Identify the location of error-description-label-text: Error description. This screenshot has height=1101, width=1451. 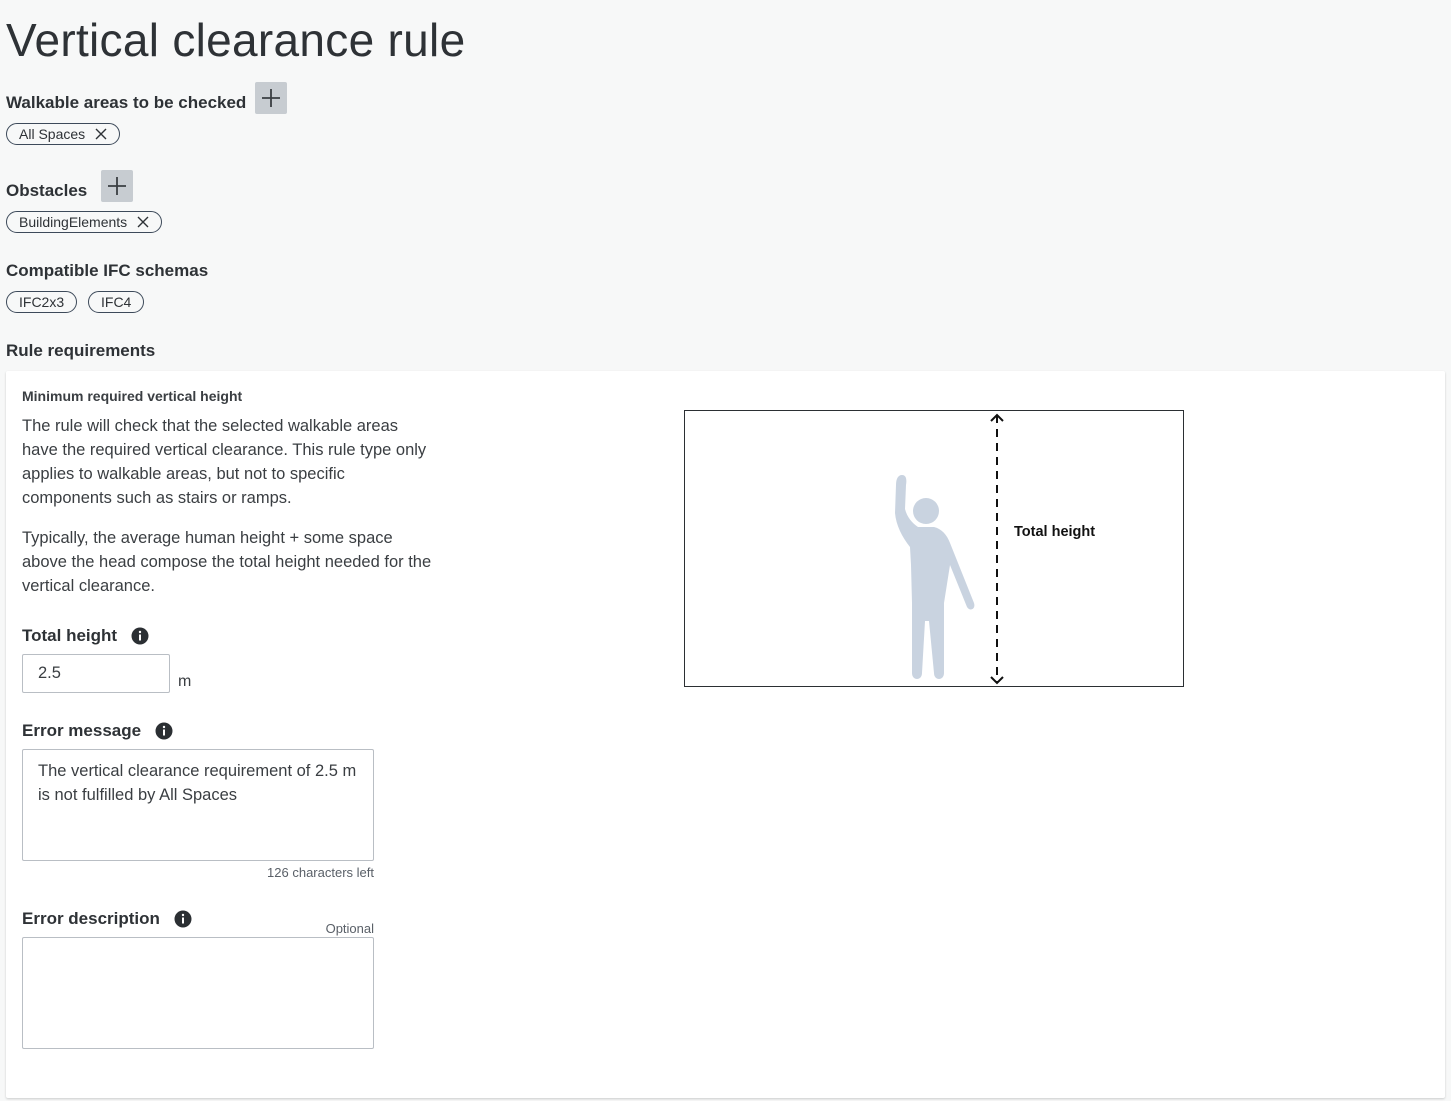
(91, 918).